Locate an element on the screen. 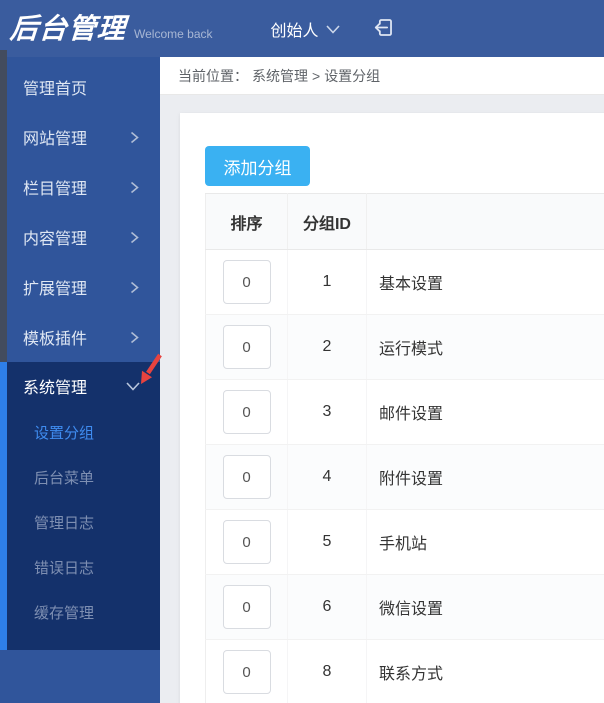 The image size is (604, 703). group-id-cell: 8 is located at coordinates (327, 671).